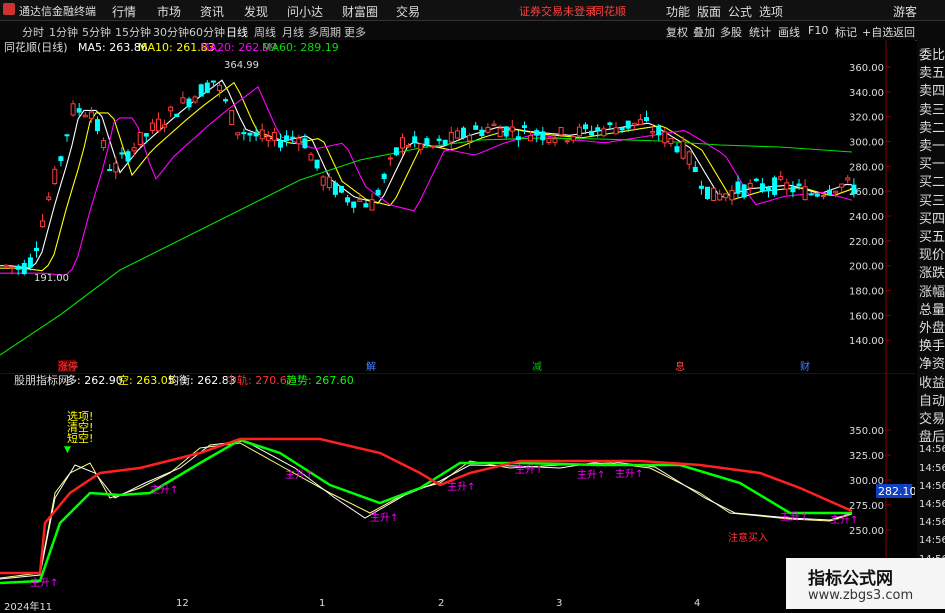  Describe the element at coordinates (94, 380) in the screenshot. I see `long-value: 多: 262.90` at that location.